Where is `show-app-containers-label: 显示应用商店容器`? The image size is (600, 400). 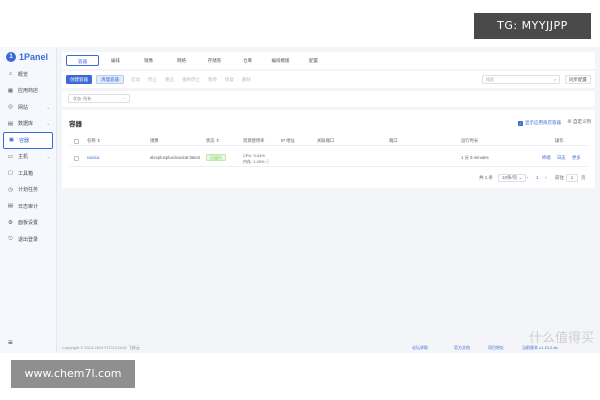
show-app-containers-label: 显示应用商店容器 is located at coordinates (543, 122).